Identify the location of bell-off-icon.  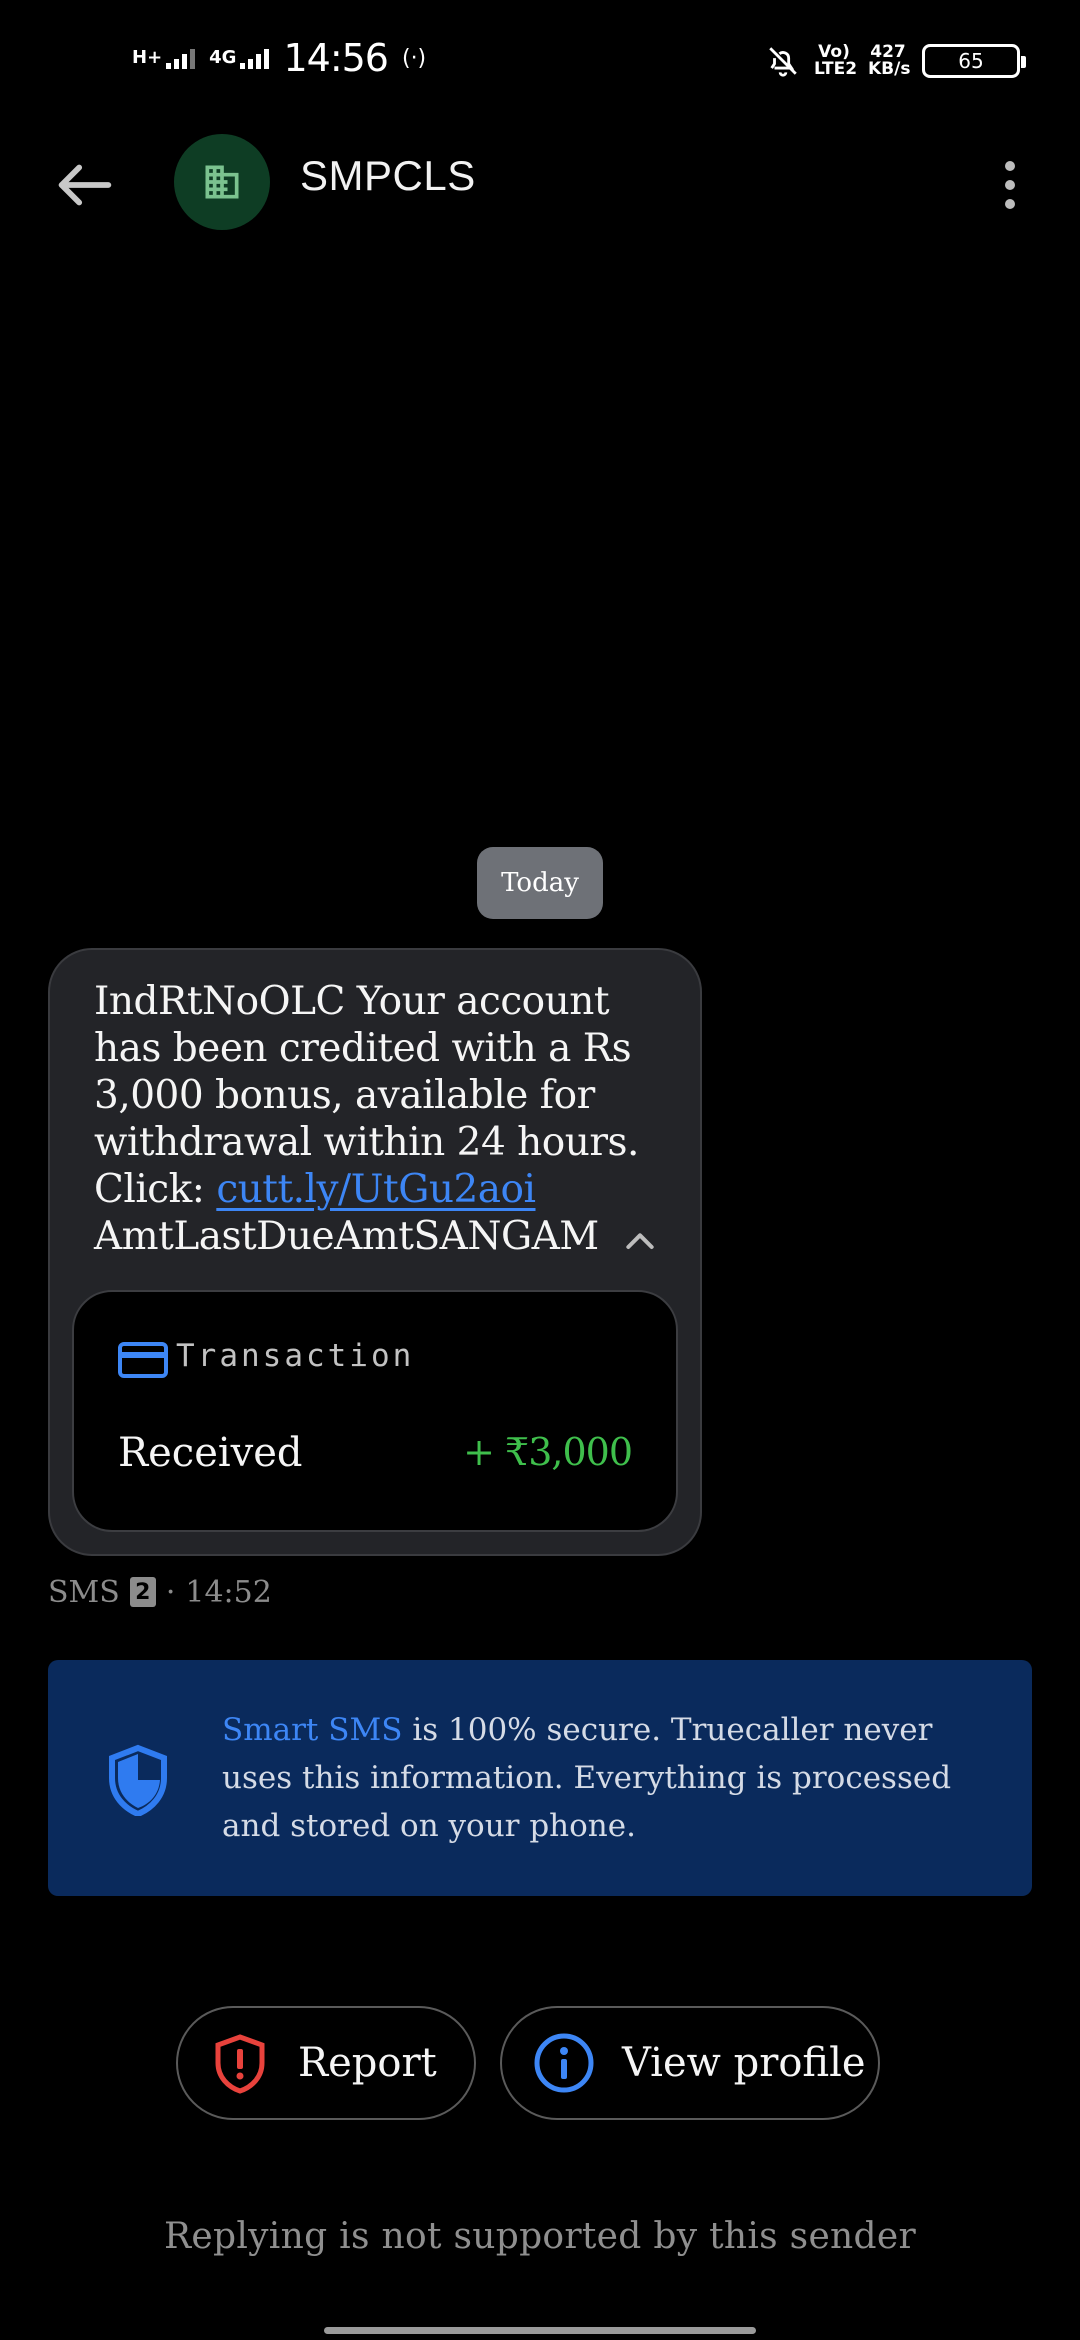
(783, 62).